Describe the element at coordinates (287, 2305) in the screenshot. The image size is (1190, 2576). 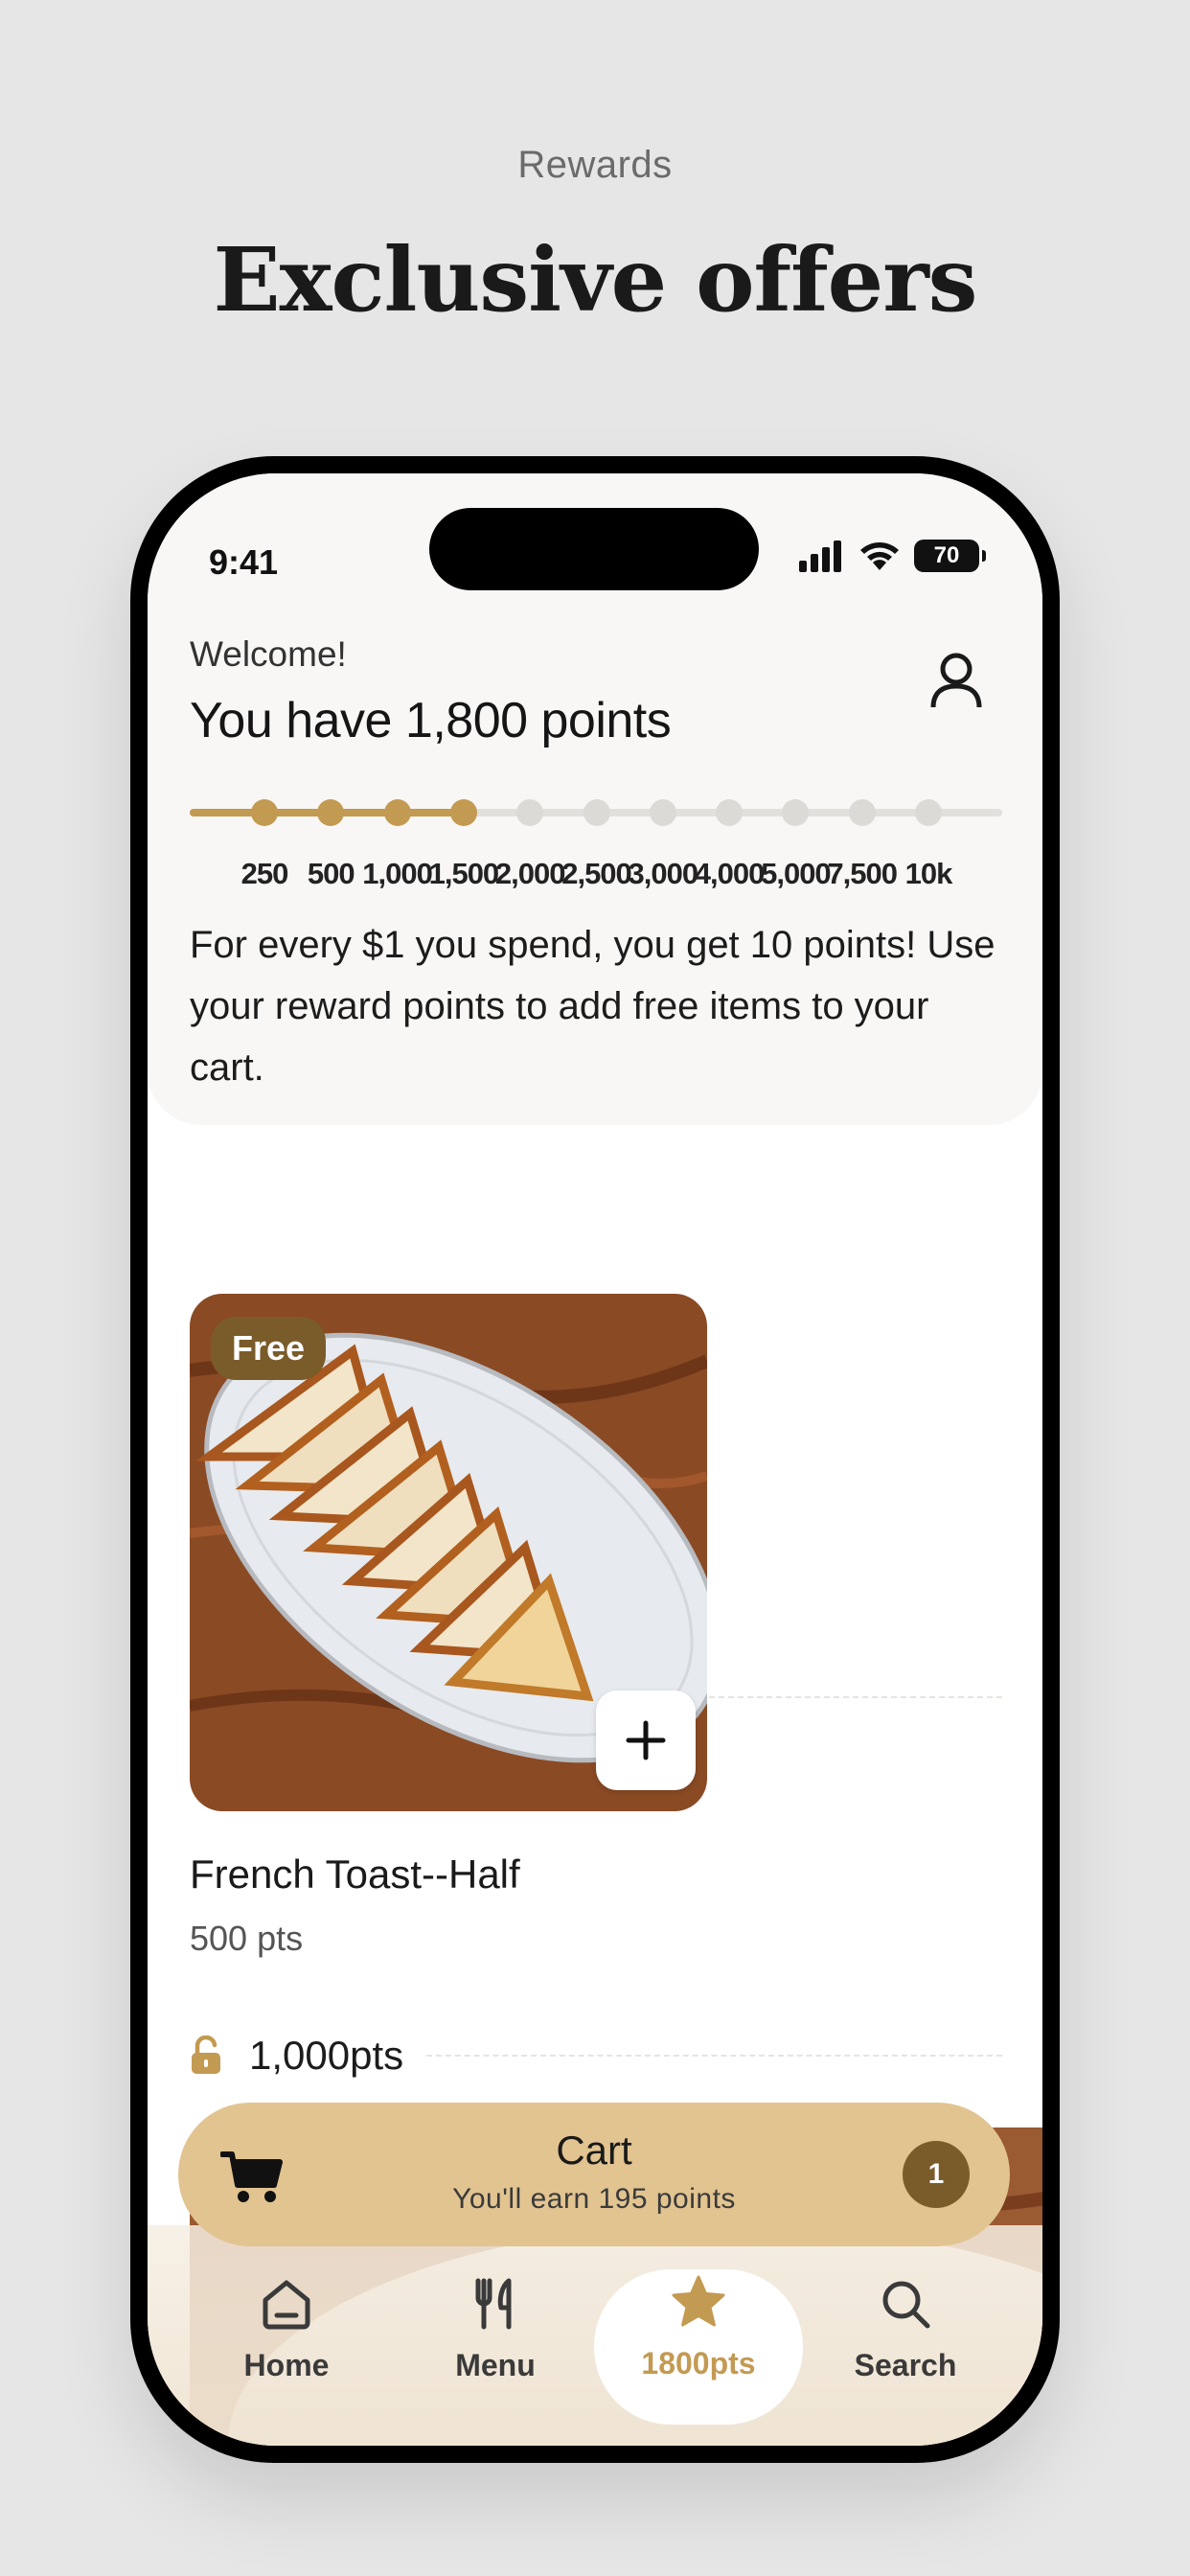
I see `home-icon` at that location.